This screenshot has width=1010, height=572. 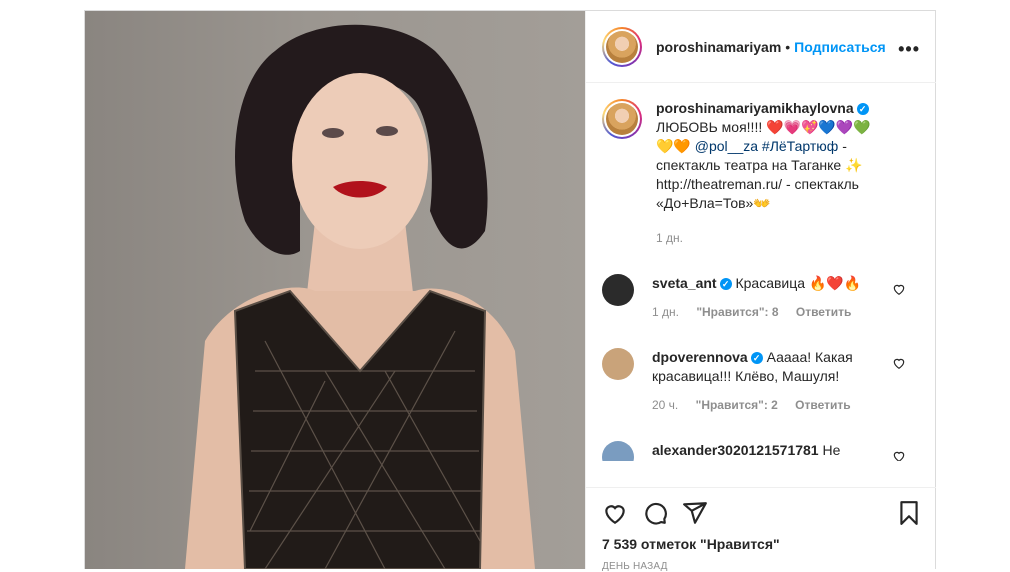 I want to click on comment-likes: "Нравится": 8, so click(x=737, y=312).